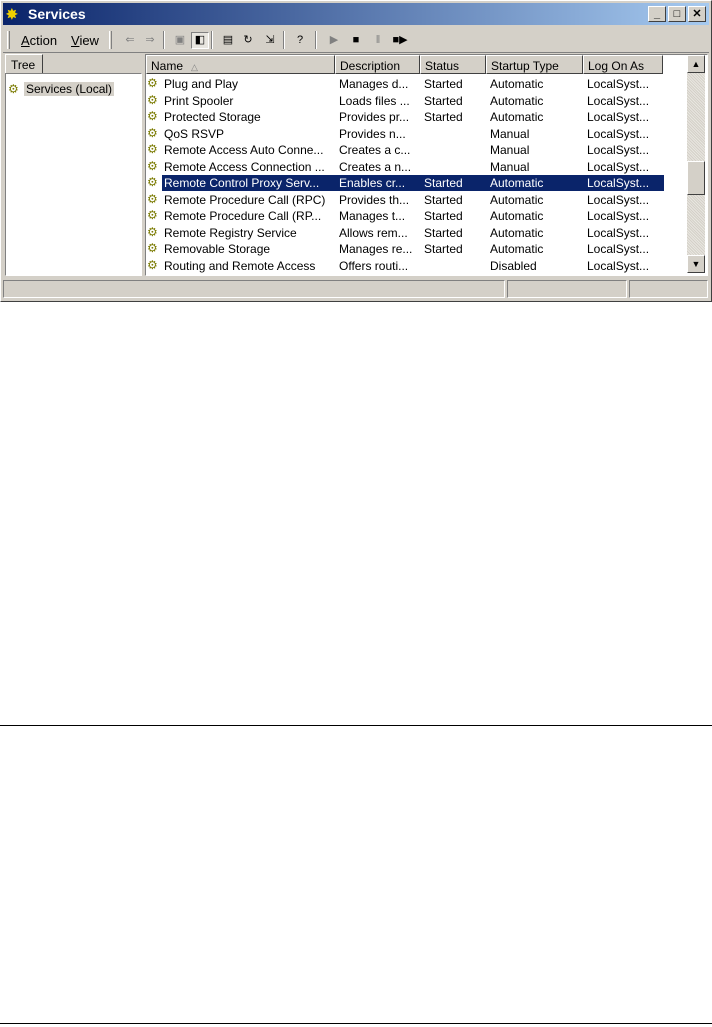  I want to click on close-button: ✕, so click(697, 14).